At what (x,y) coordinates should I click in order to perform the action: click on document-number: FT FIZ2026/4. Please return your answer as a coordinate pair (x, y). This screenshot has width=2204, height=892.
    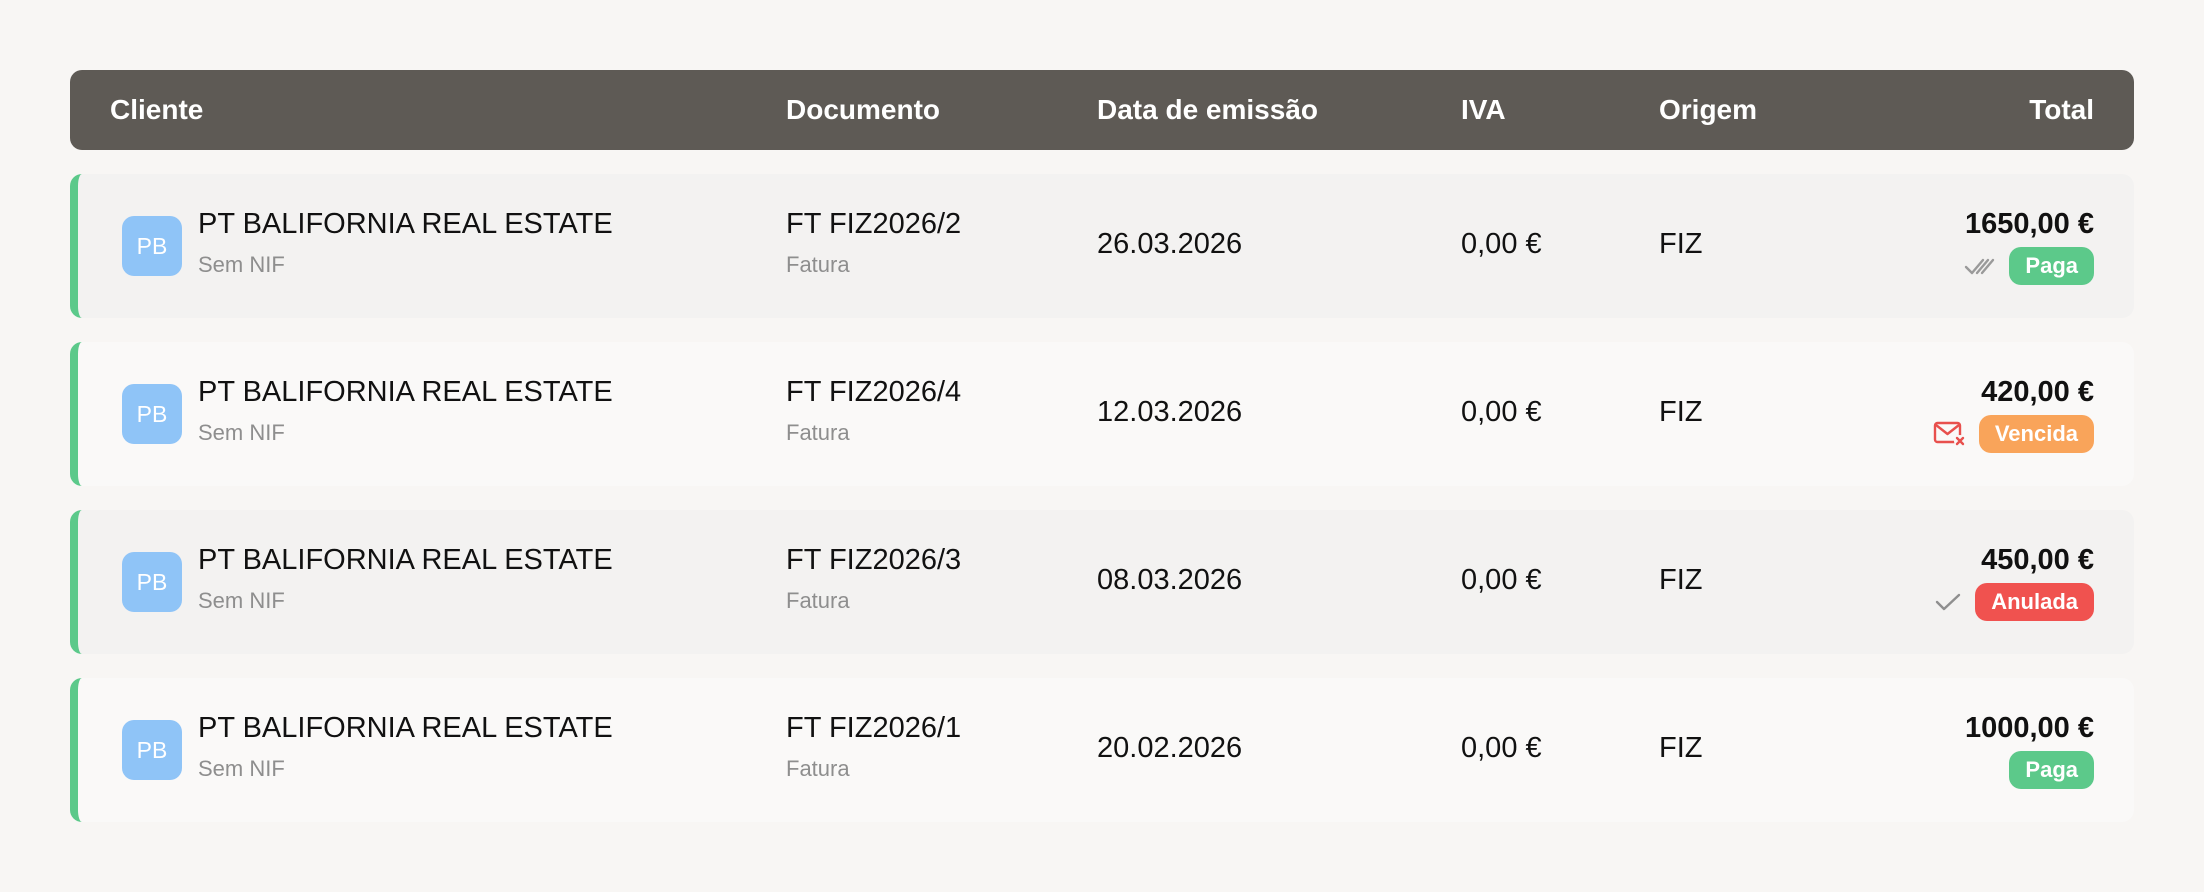
    Looking at the image, I should click on (874, 392).